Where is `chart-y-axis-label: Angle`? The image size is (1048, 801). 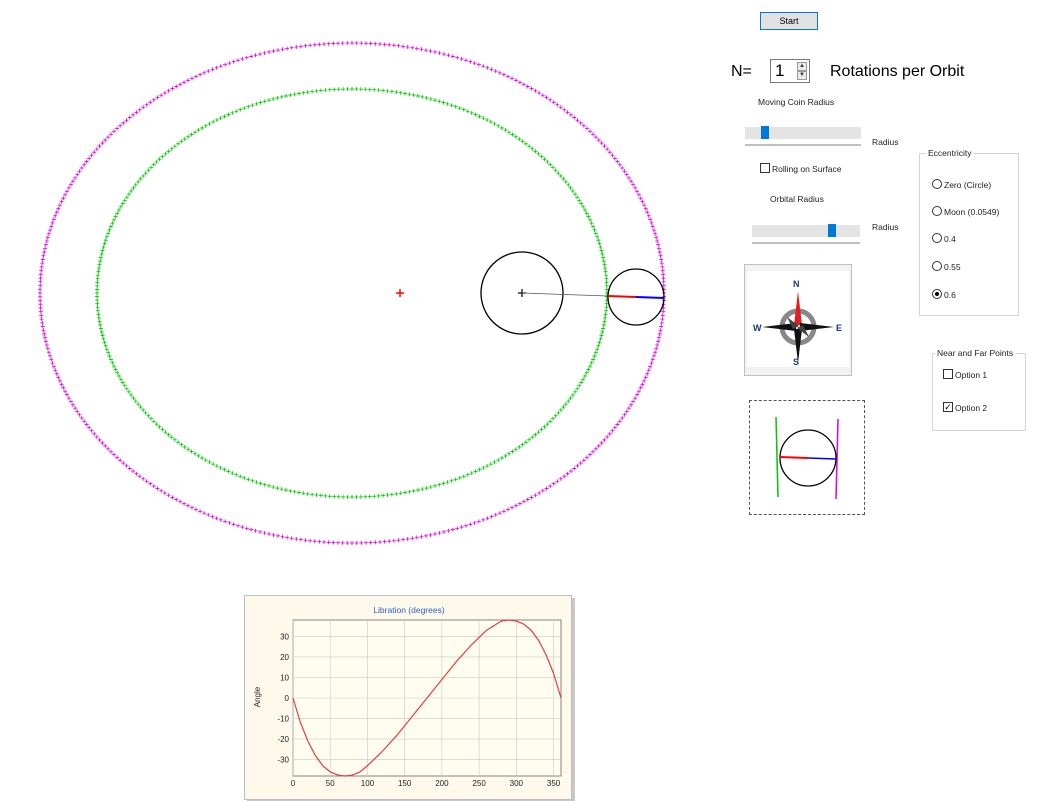
chart-y-axis-label: Angle is located at coordinates (257, 696).